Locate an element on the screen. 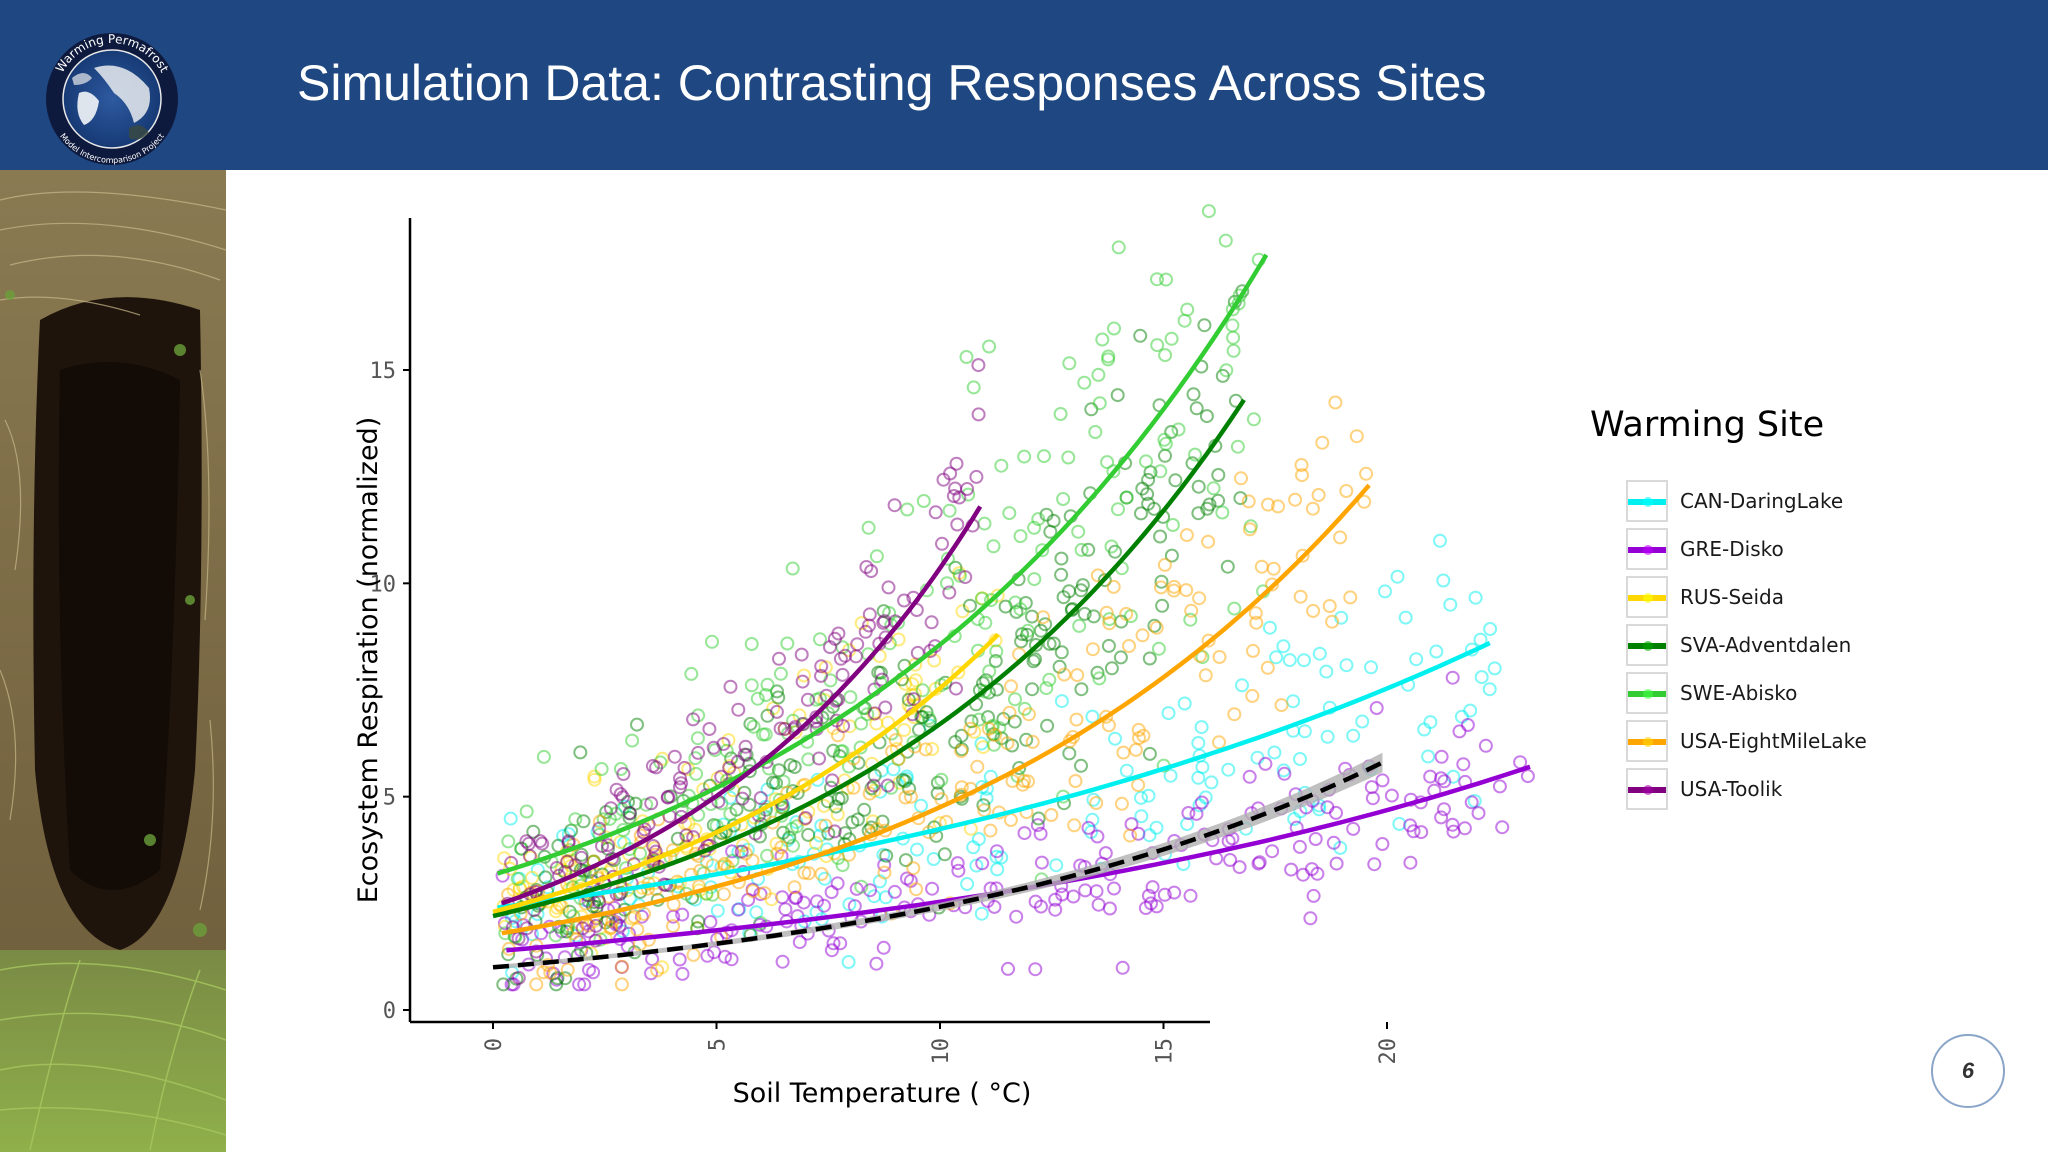  legend-item-usa-eightmilelake: USA-EightMileLake is located at coordinates (1778, 741).